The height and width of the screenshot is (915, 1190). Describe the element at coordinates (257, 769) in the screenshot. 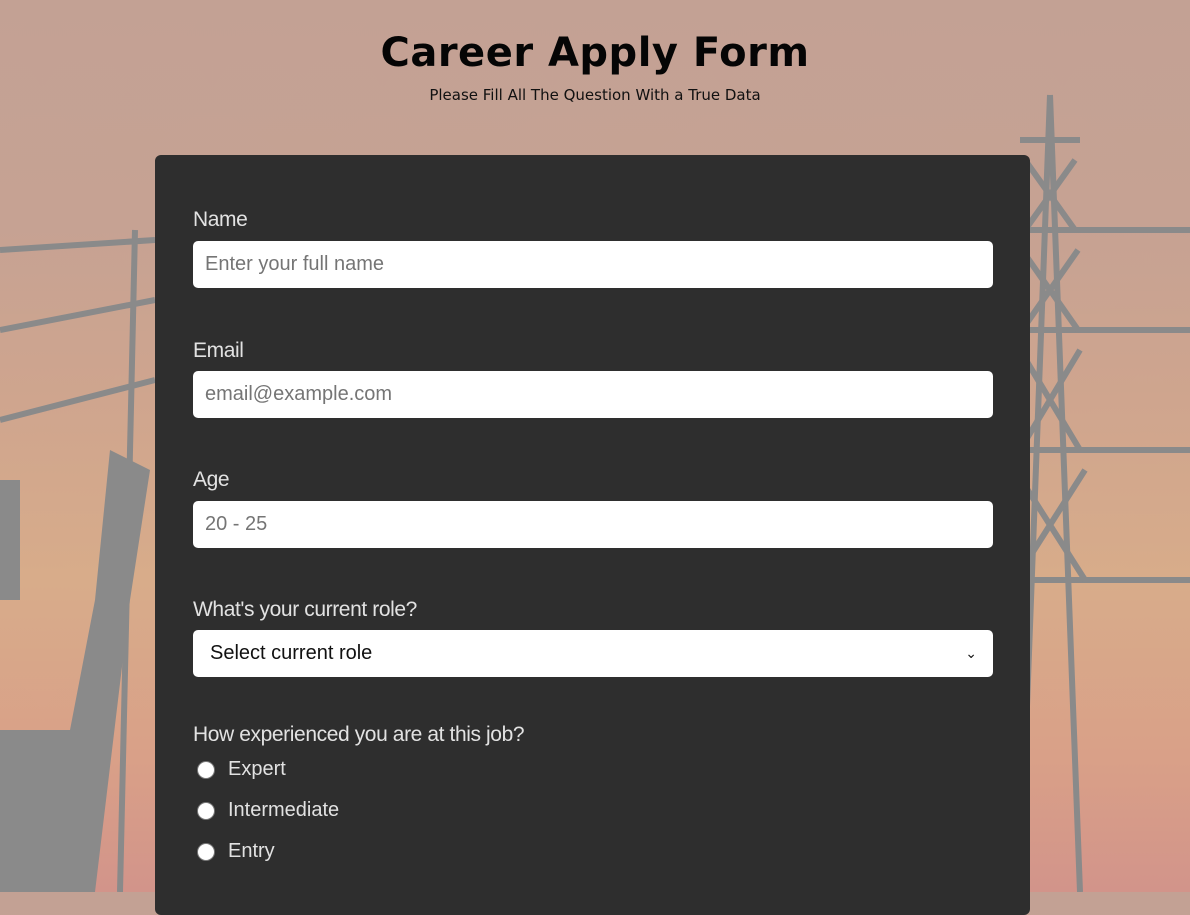

I see `radio-label: Expert` at that location.